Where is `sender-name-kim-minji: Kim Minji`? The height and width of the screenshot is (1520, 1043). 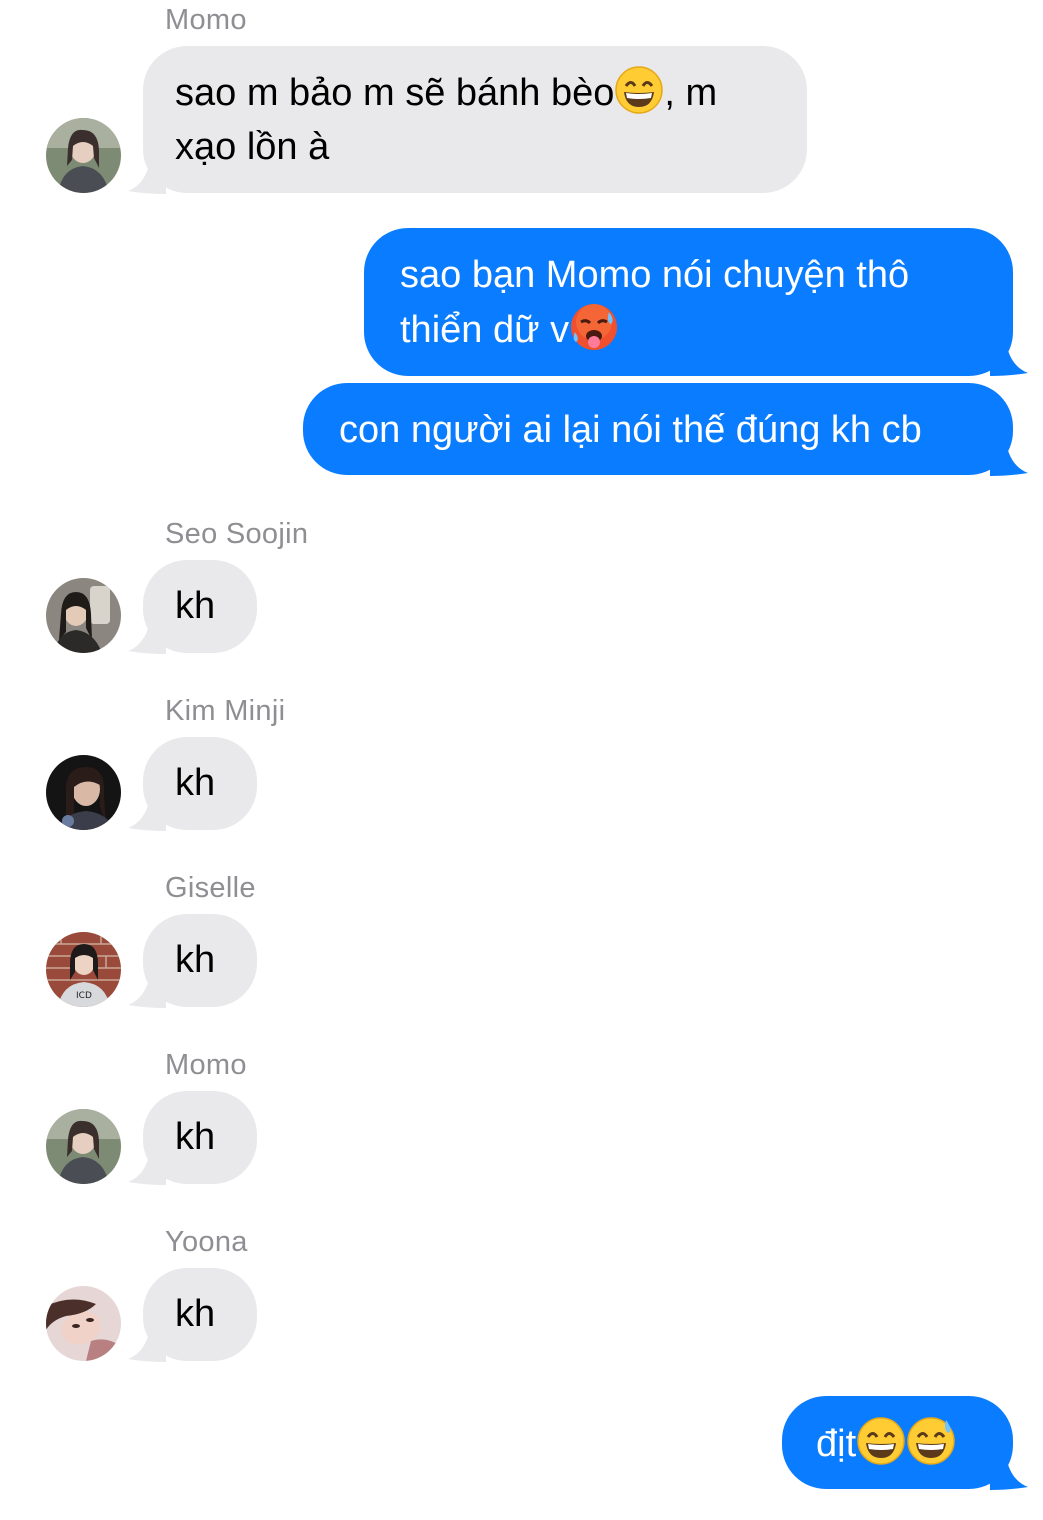
sender-name-kim-minji: Kim Minji is located at coordinates (225, 711).